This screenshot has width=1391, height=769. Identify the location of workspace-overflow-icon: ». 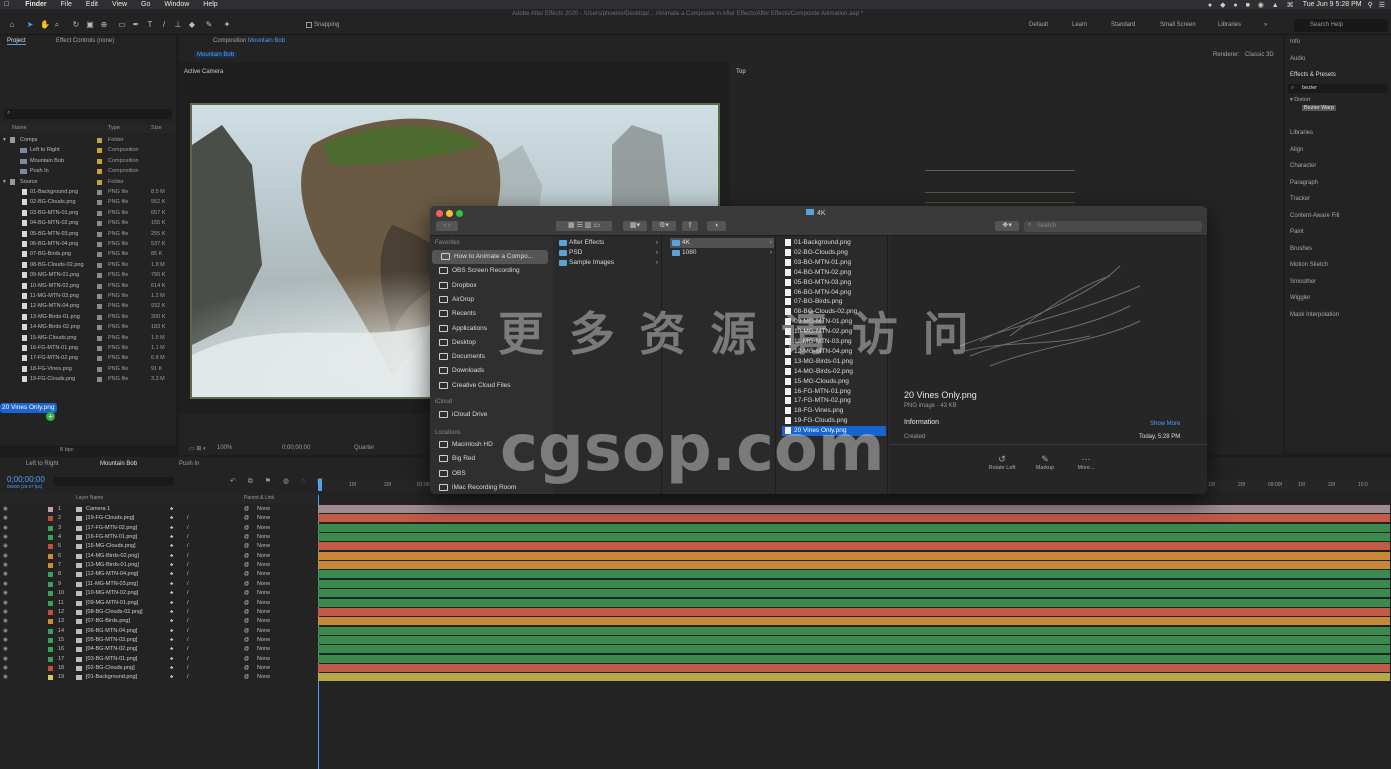
(1265, 25).